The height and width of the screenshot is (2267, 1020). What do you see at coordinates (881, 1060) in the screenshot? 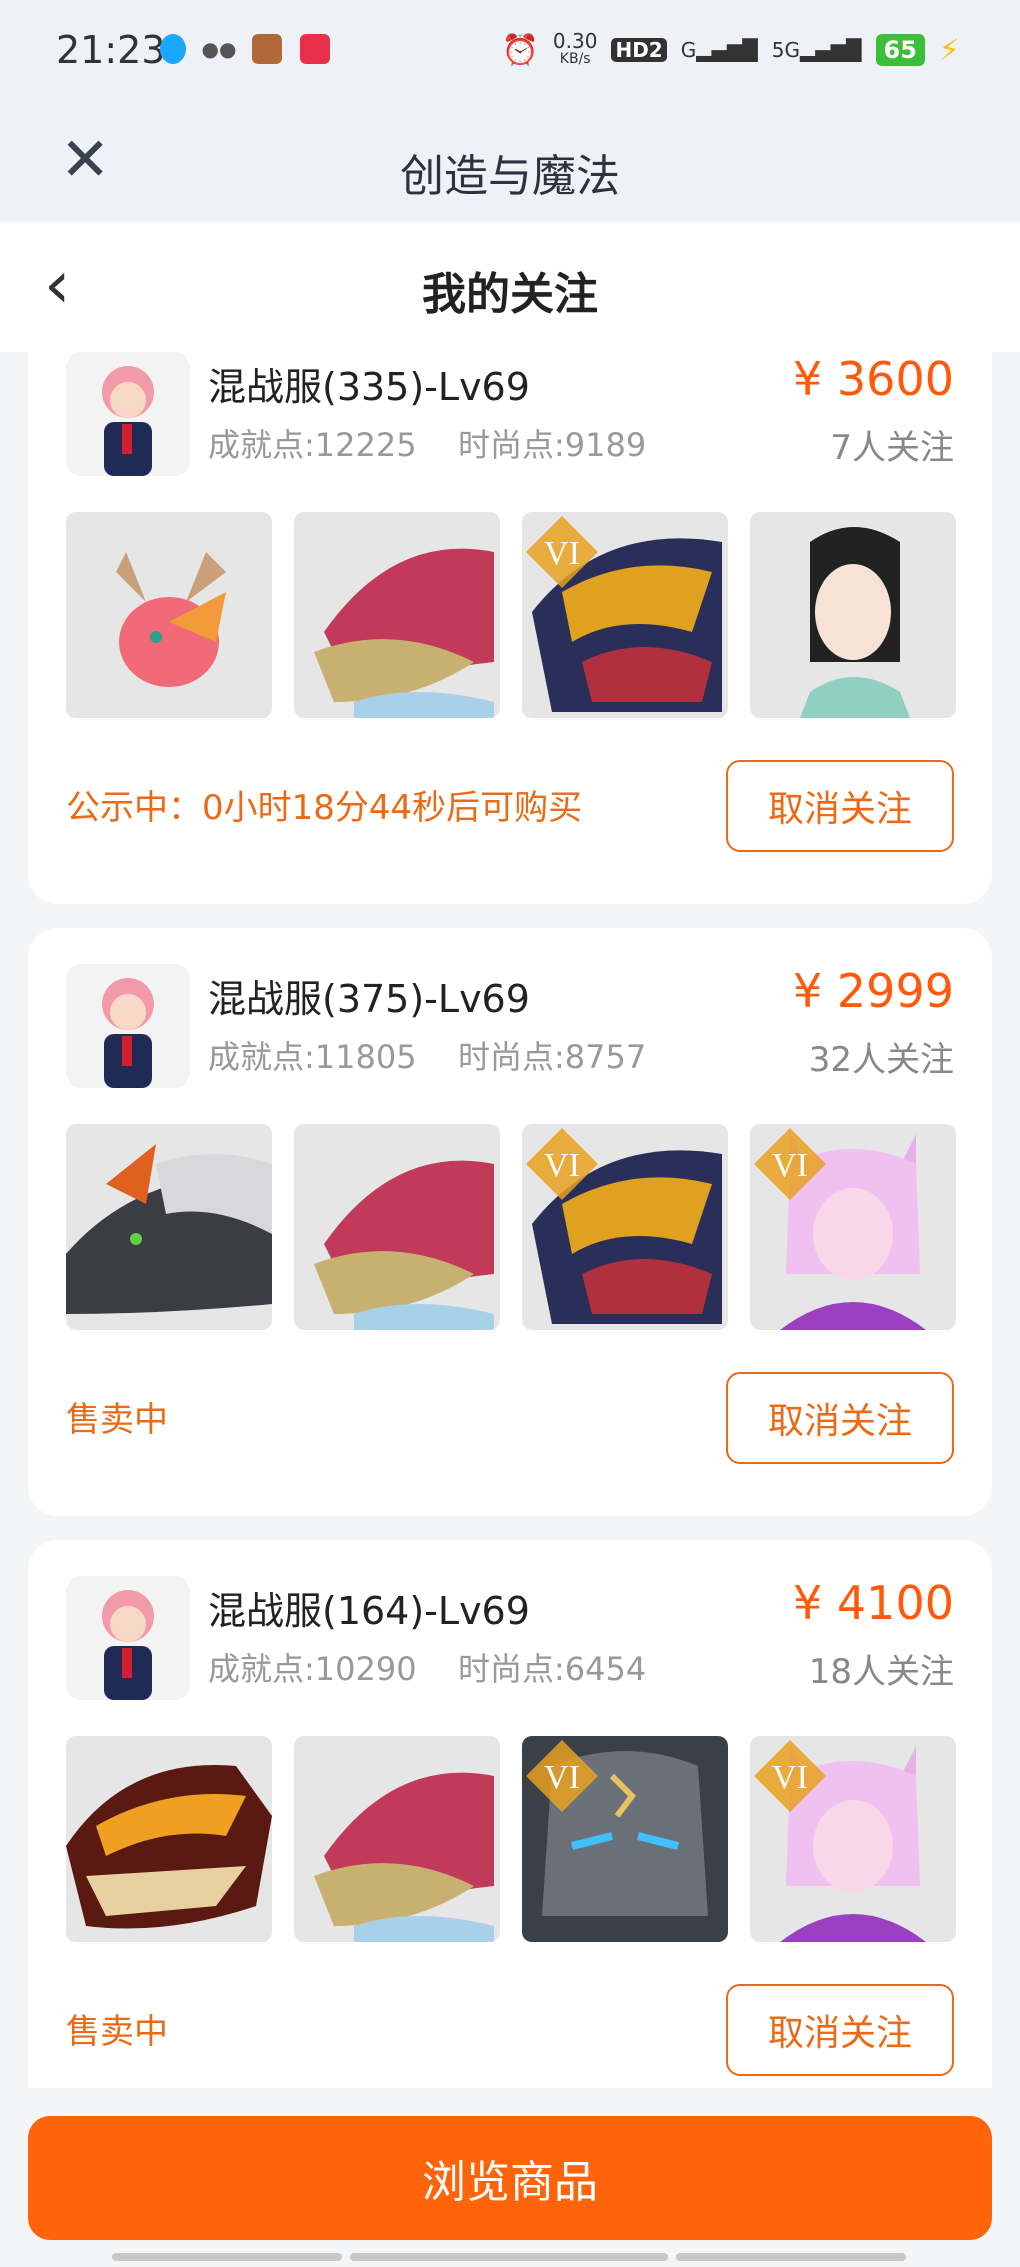
I see `watcher-count: 32人关注` at bounding box center [881, 1060].